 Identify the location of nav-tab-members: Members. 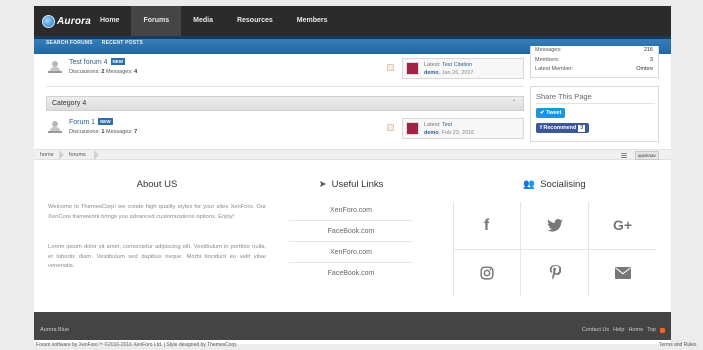
(312, 21).